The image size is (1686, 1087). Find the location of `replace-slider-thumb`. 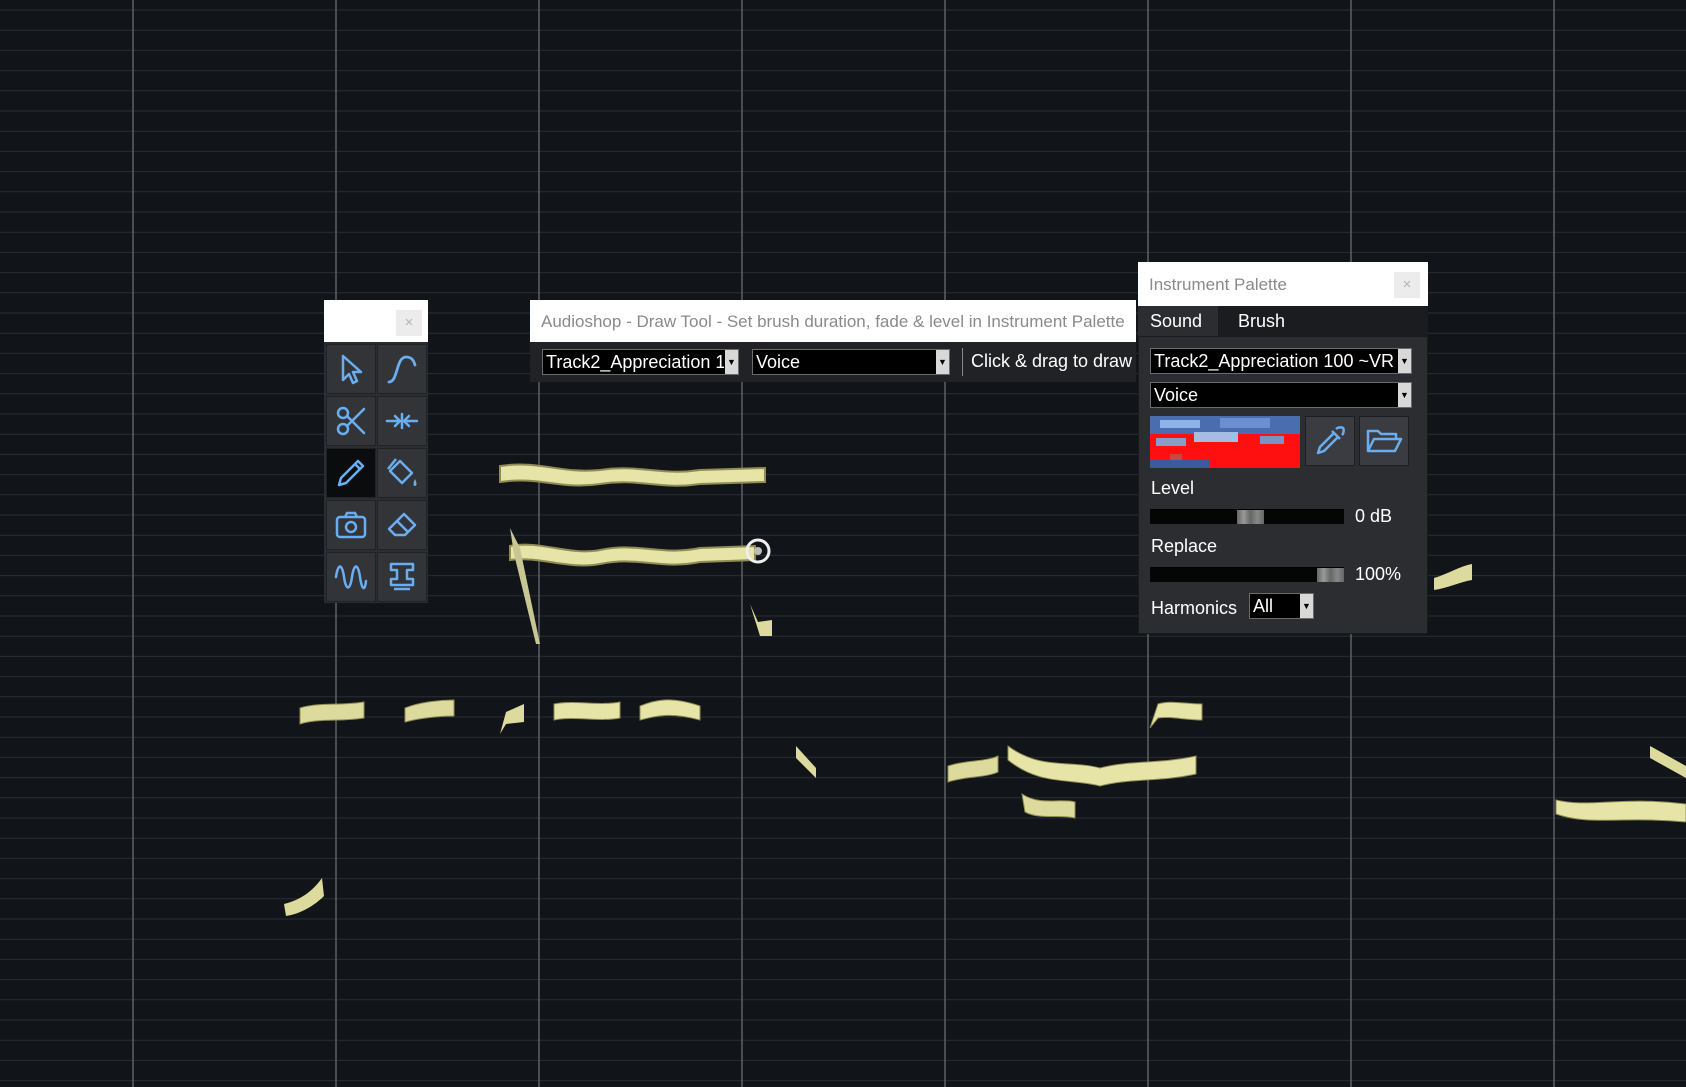

replace-slider-thumb is located at coordinates (1330, 575).